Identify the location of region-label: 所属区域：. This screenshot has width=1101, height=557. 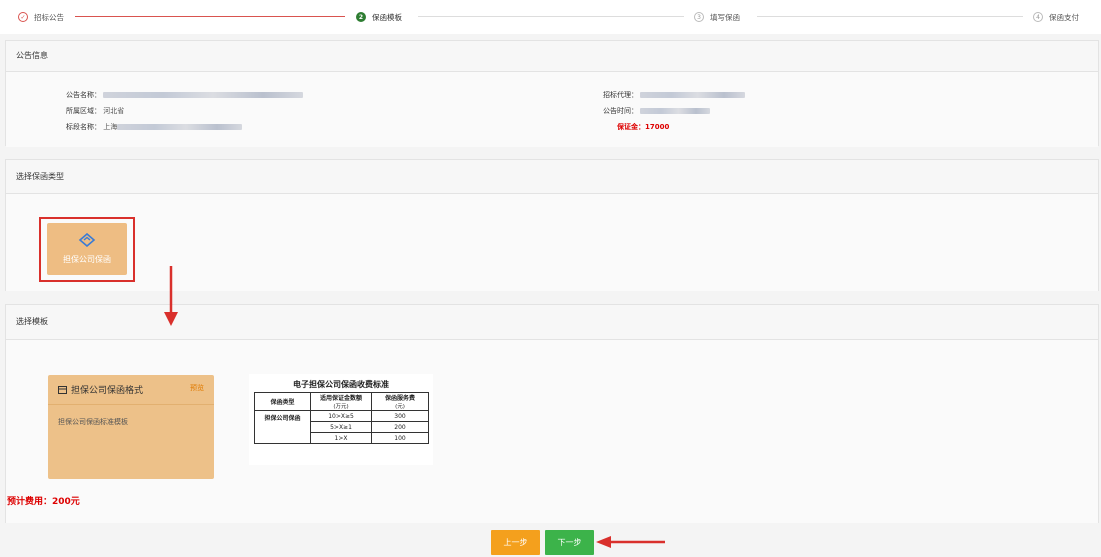
(83, 111).